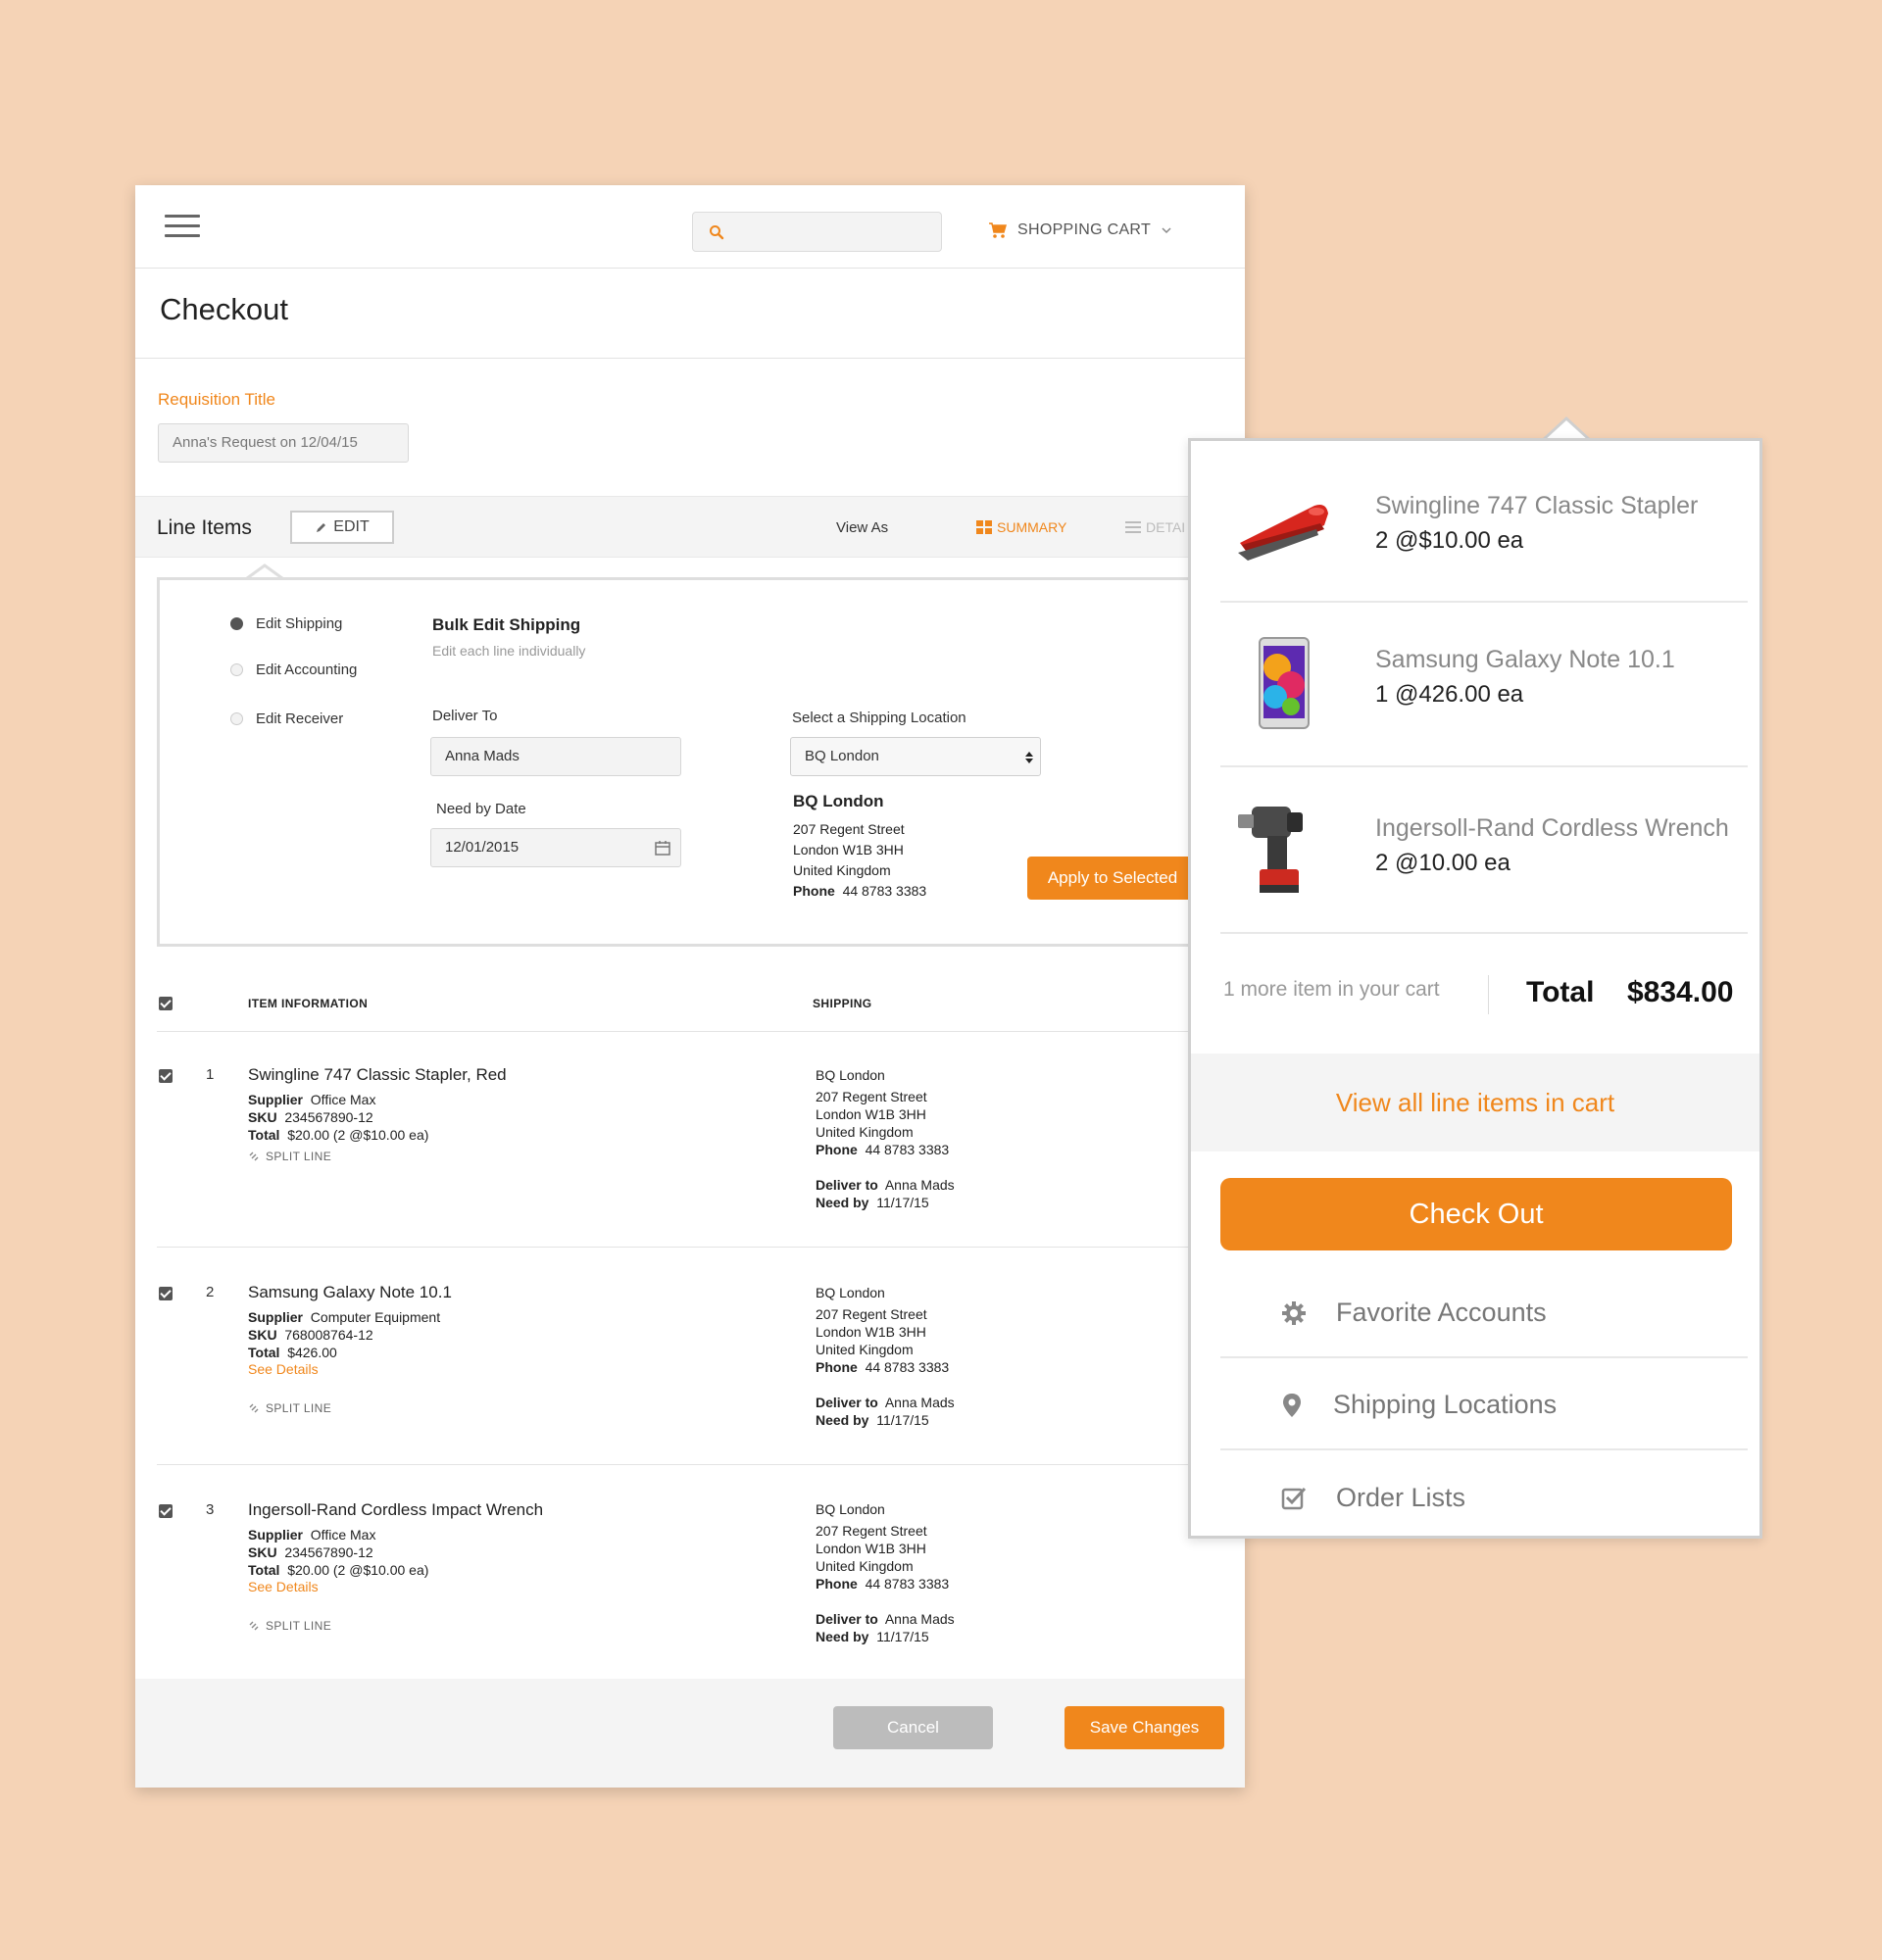 The image size is (1882, 1960). I want to click on link-label: Order Lists, so click(1401, 1497).